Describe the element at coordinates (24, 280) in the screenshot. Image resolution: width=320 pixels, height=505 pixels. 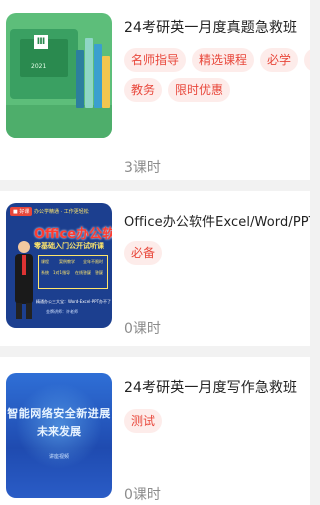
I see `instructor-figure` at that location.